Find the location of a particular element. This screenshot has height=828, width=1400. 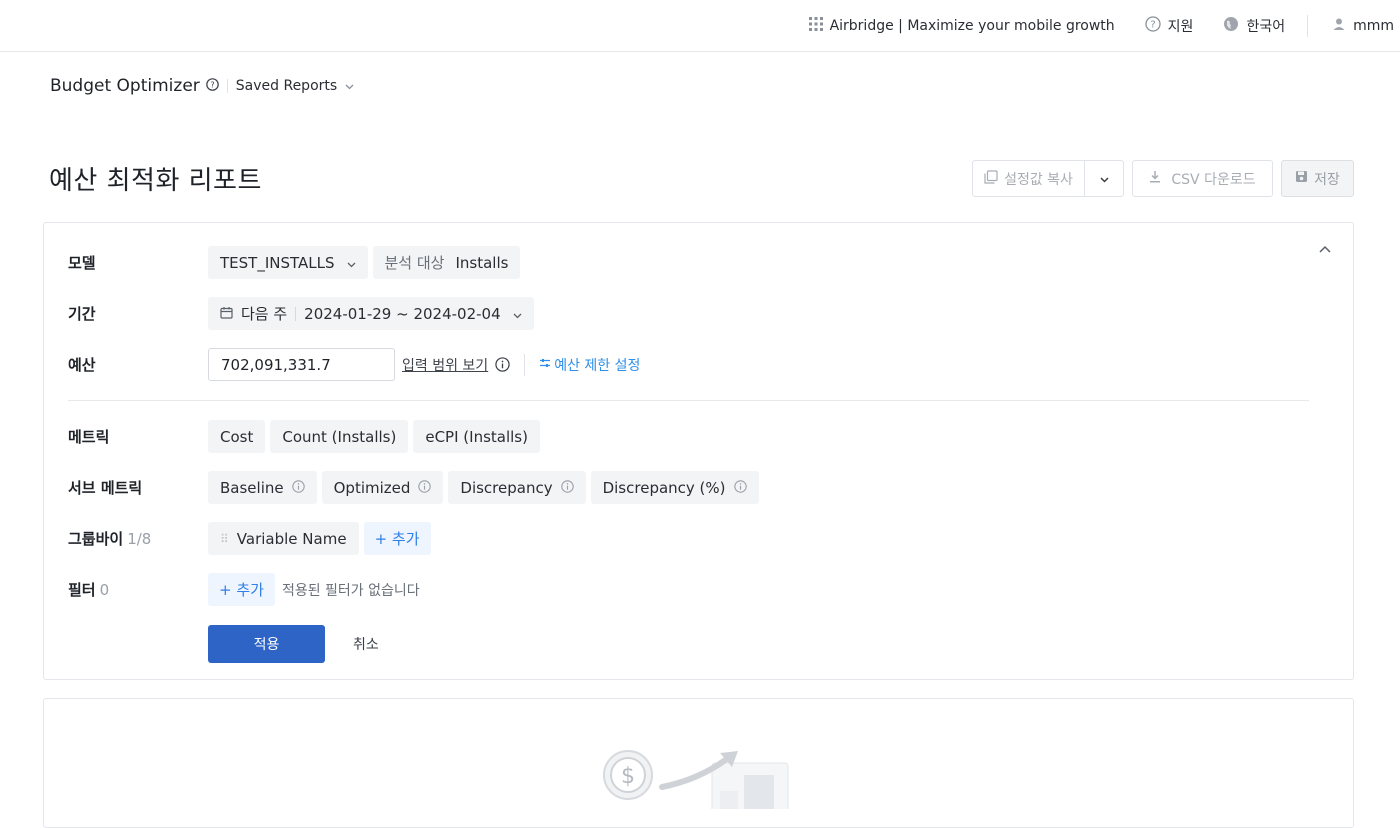

breadcrumb-title: Budget Optimizer is located at coordinates (125, 86).